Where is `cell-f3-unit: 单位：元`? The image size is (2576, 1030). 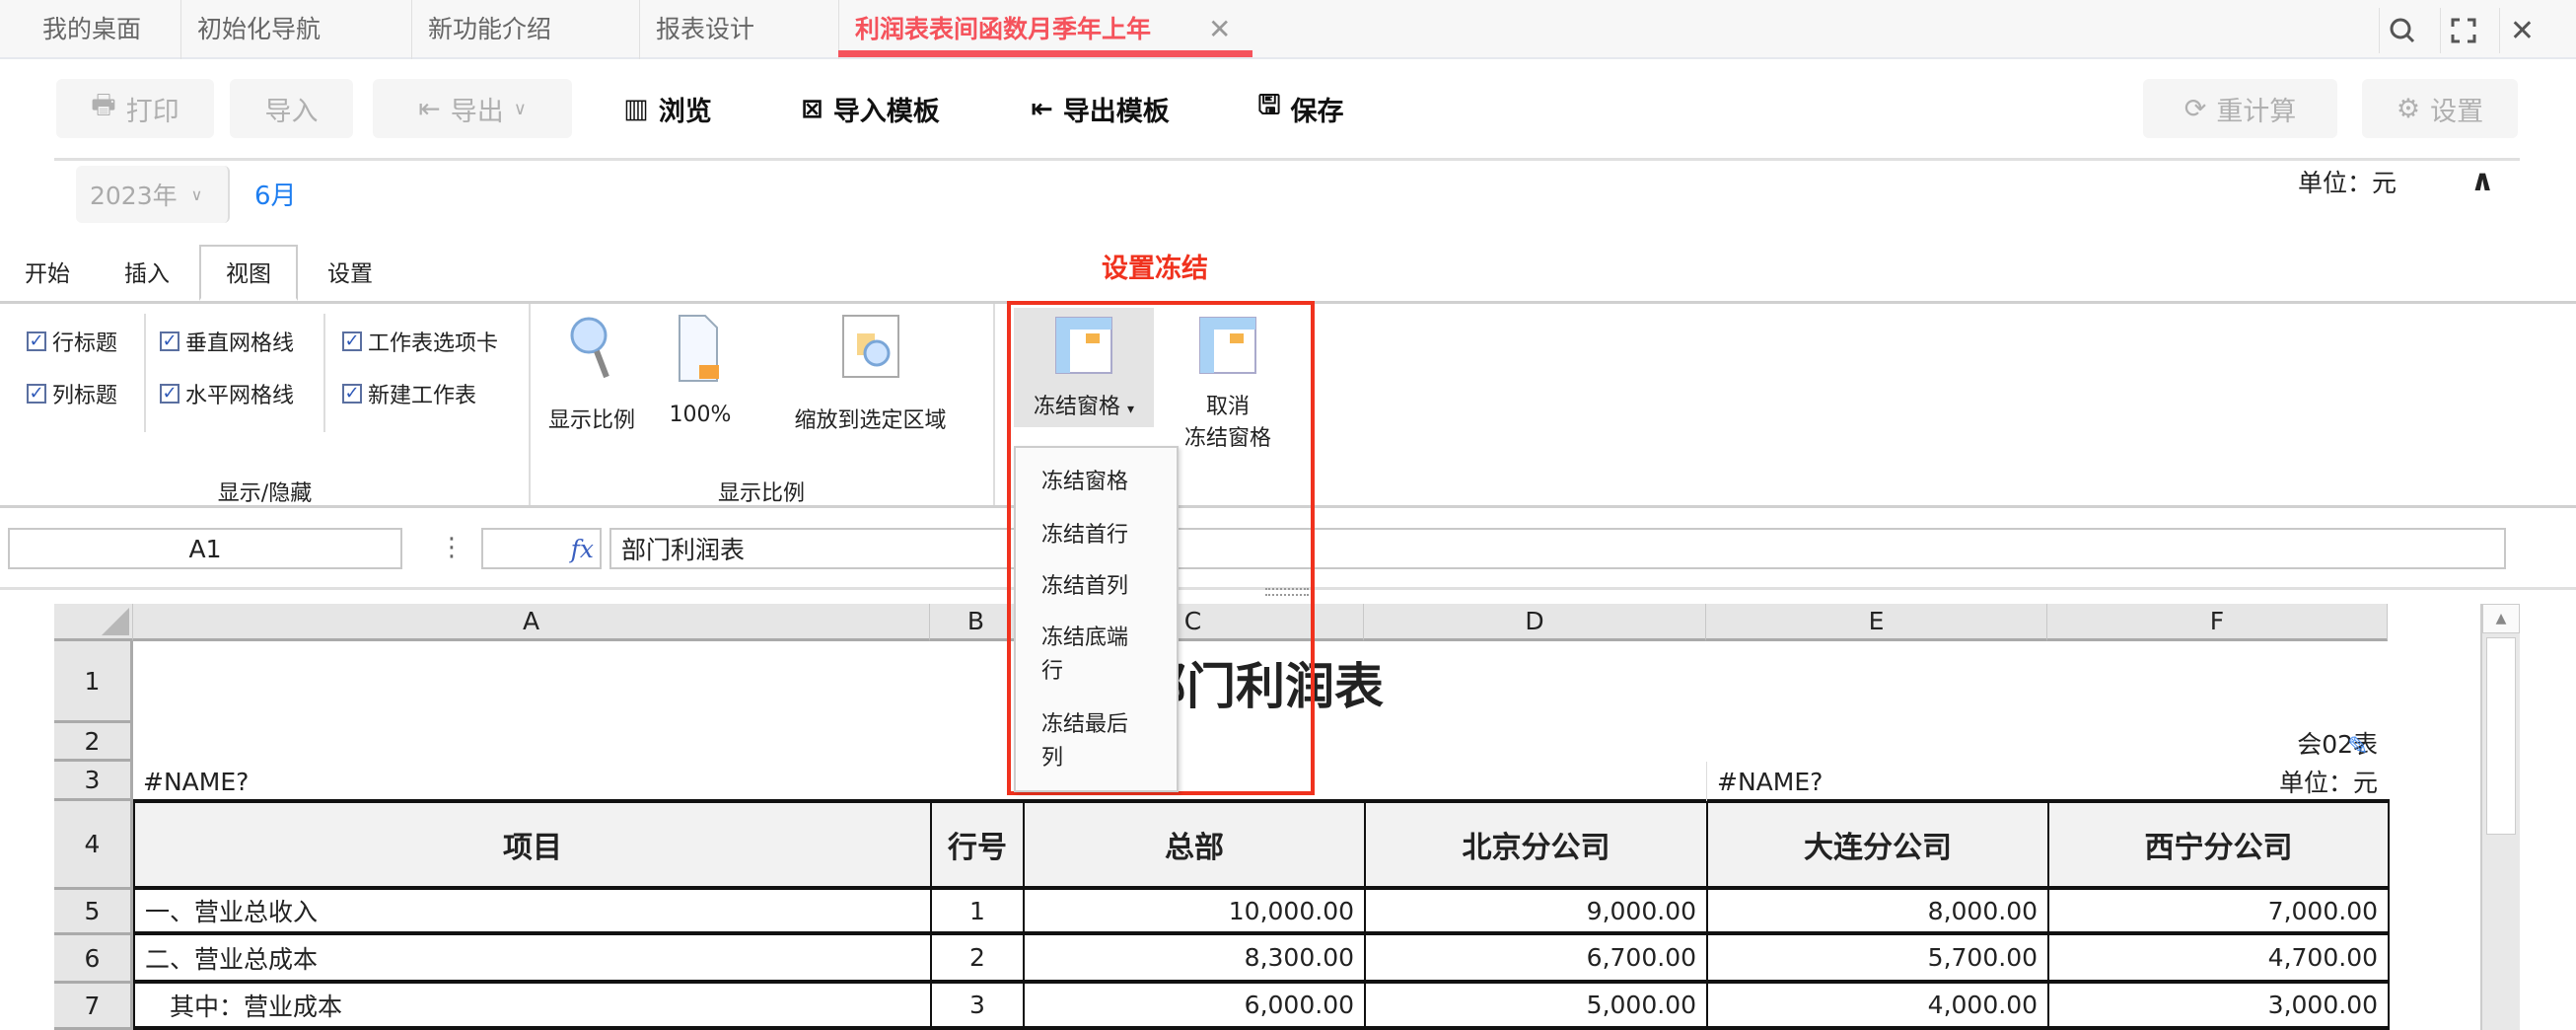
cell-f3-unit: 单位：元 is located at coordinates (2217, 781).